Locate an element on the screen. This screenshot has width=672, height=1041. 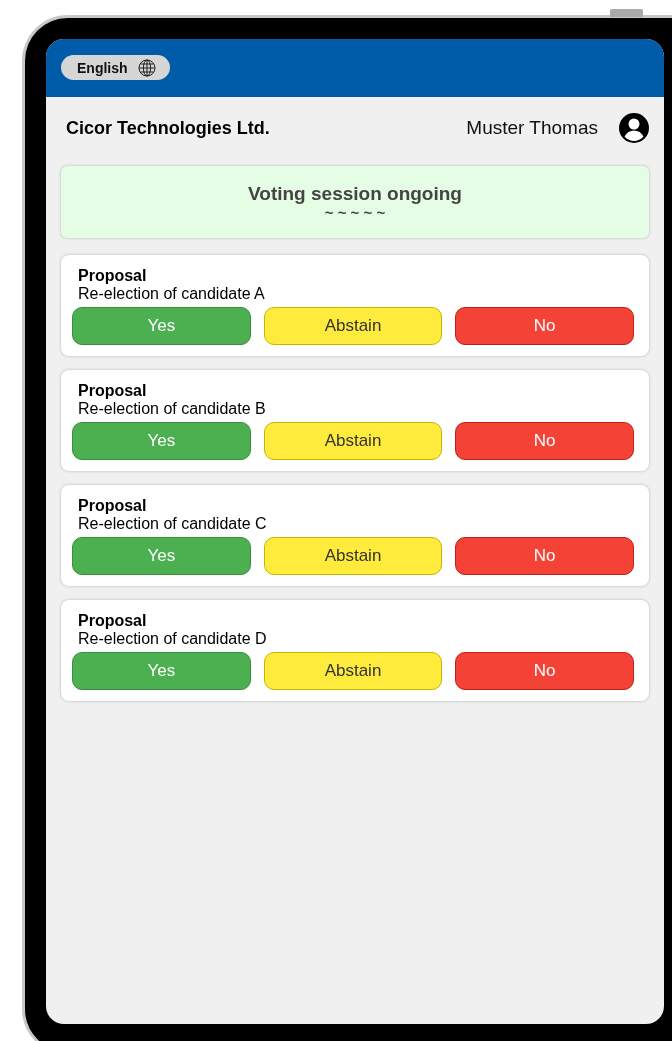
globe-icon is located at coordinates (146, 67).